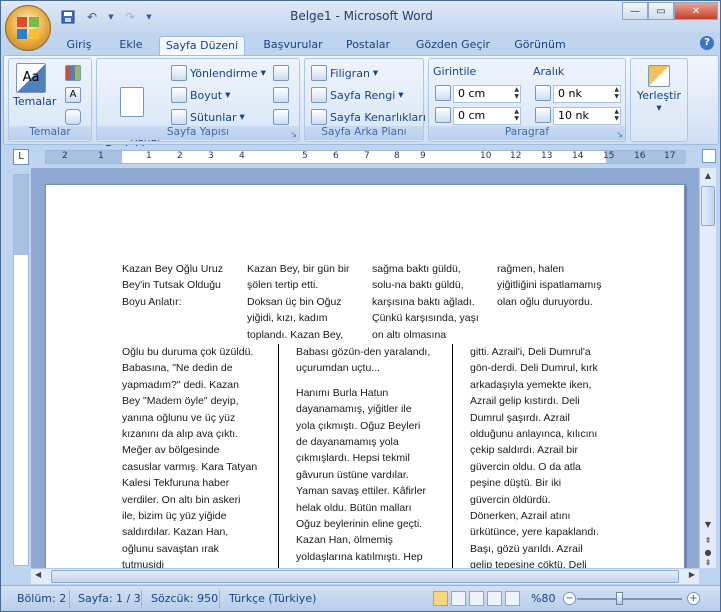  Describe the element at coordinates (141, 599) in the screenshot. I see `status-divider` at that location.